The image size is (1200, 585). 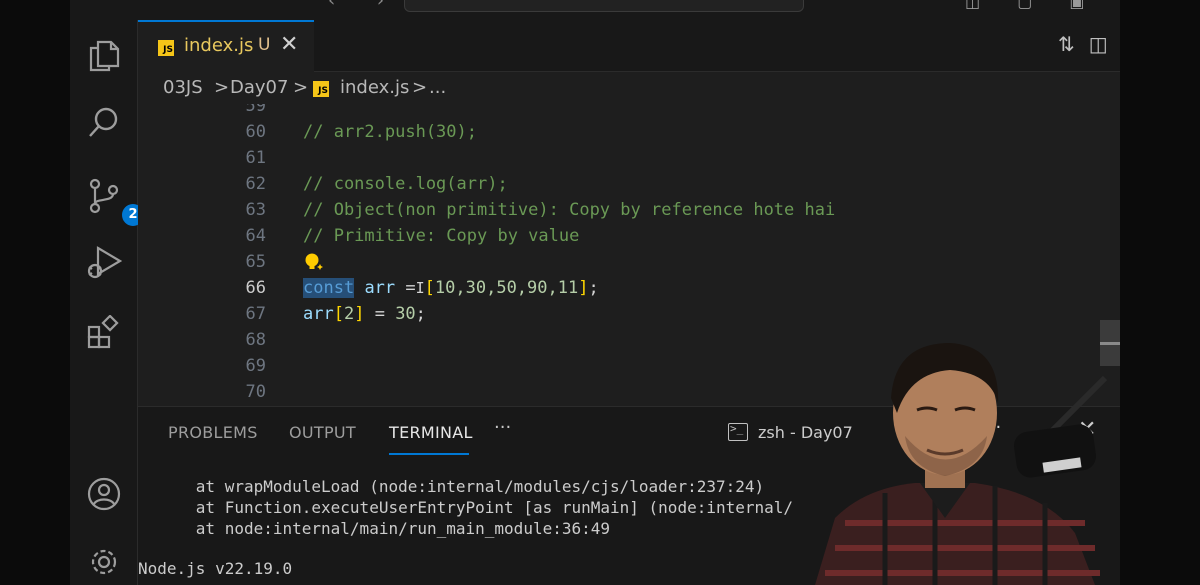 I want to click on tab-index-js: JS index.js U ✕, so click(x=226, y=46).